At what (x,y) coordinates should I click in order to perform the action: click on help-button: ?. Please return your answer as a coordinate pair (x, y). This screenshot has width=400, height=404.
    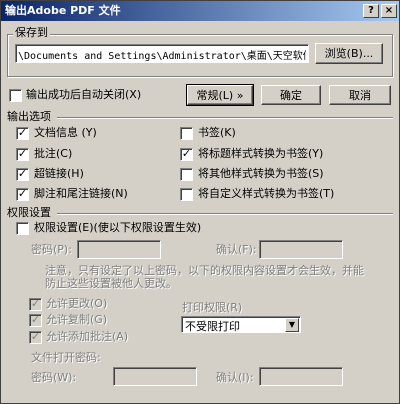
    Looking at the image, I should click on (371, 11).